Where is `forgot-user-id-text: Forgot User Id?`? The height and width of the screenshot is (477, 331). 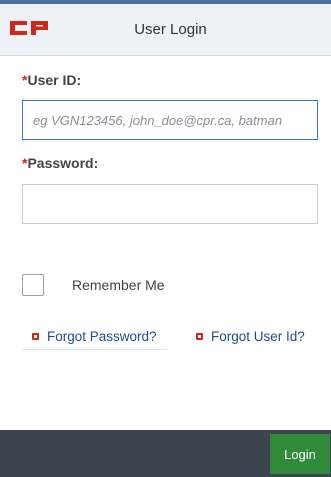
forgot-user-id-text: Forgot User Id? is located at coordinates (258, 336).